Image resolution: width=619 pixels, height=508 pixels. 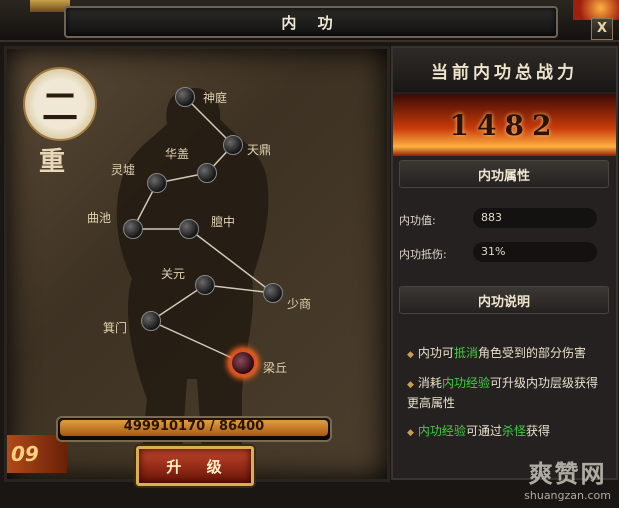 What do you see at coordinates (52, 162) in the screenshot?
I see `level-sub: 重` at bounding box center [52, 162].